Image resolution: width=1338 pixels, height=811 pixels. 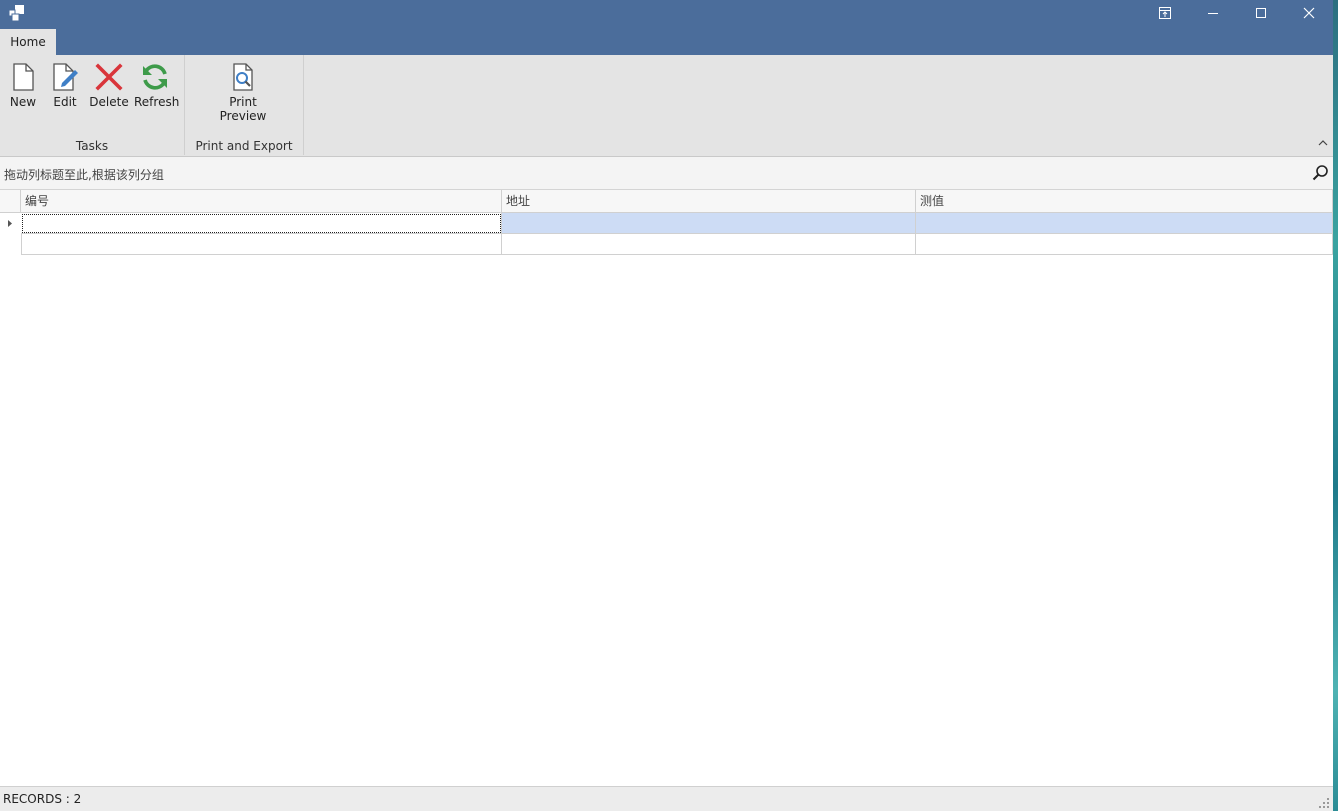 What do you see at coordinates (1324, 803) in the screenshot?
I see `resize-grip-icon` at bounding box center [1324, 803].